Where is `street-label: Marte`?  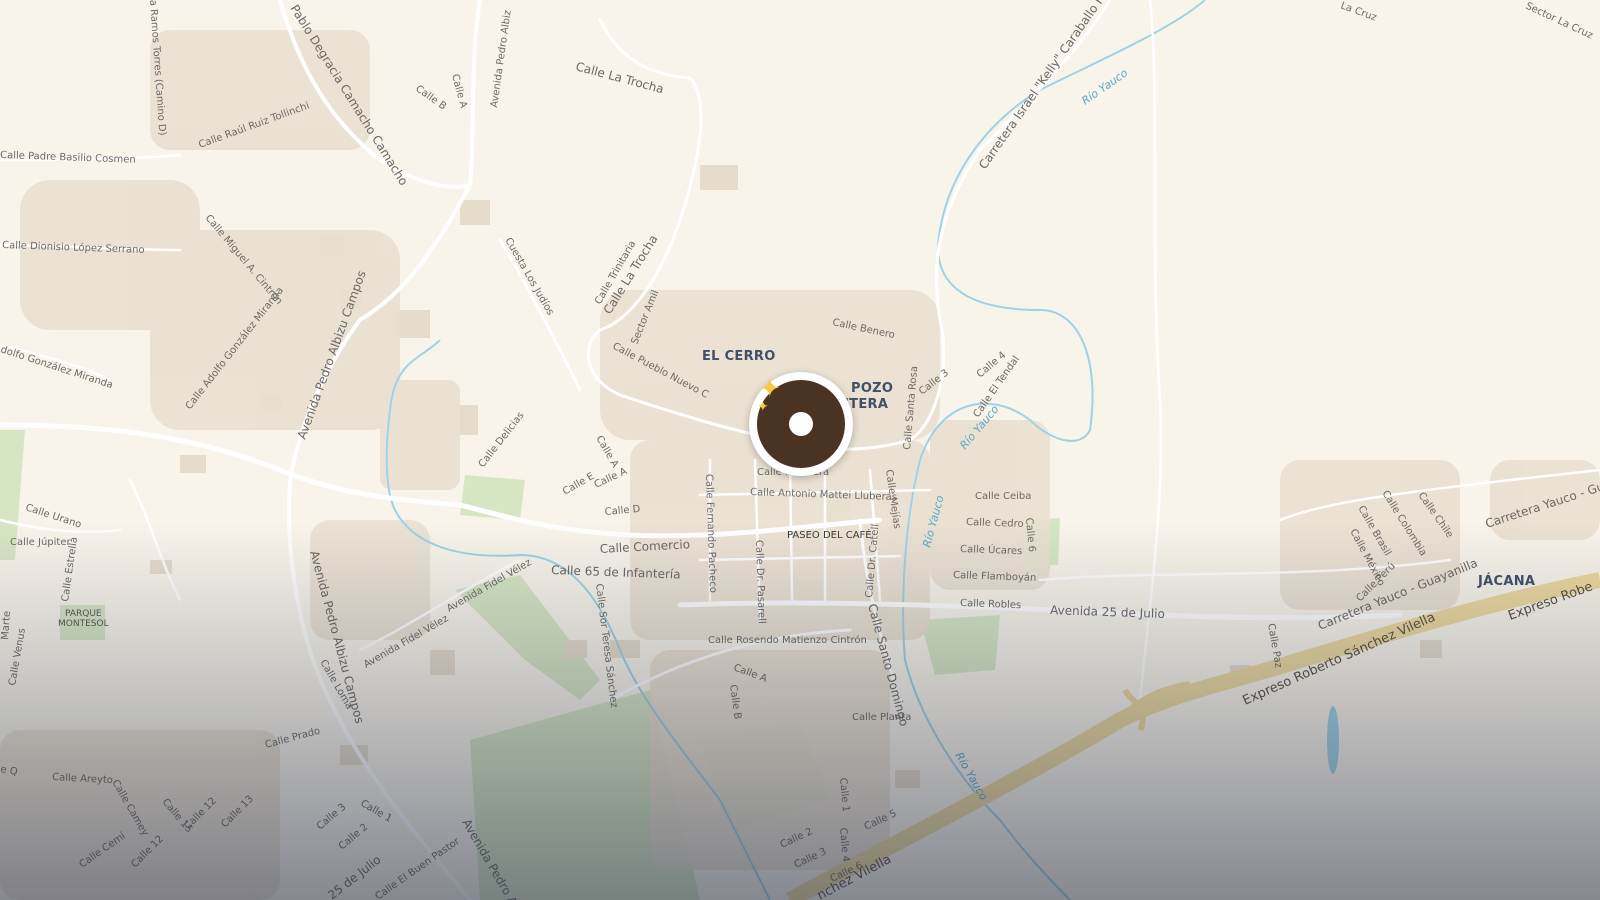 street-label: Marte is located at coordinates (6, 626).